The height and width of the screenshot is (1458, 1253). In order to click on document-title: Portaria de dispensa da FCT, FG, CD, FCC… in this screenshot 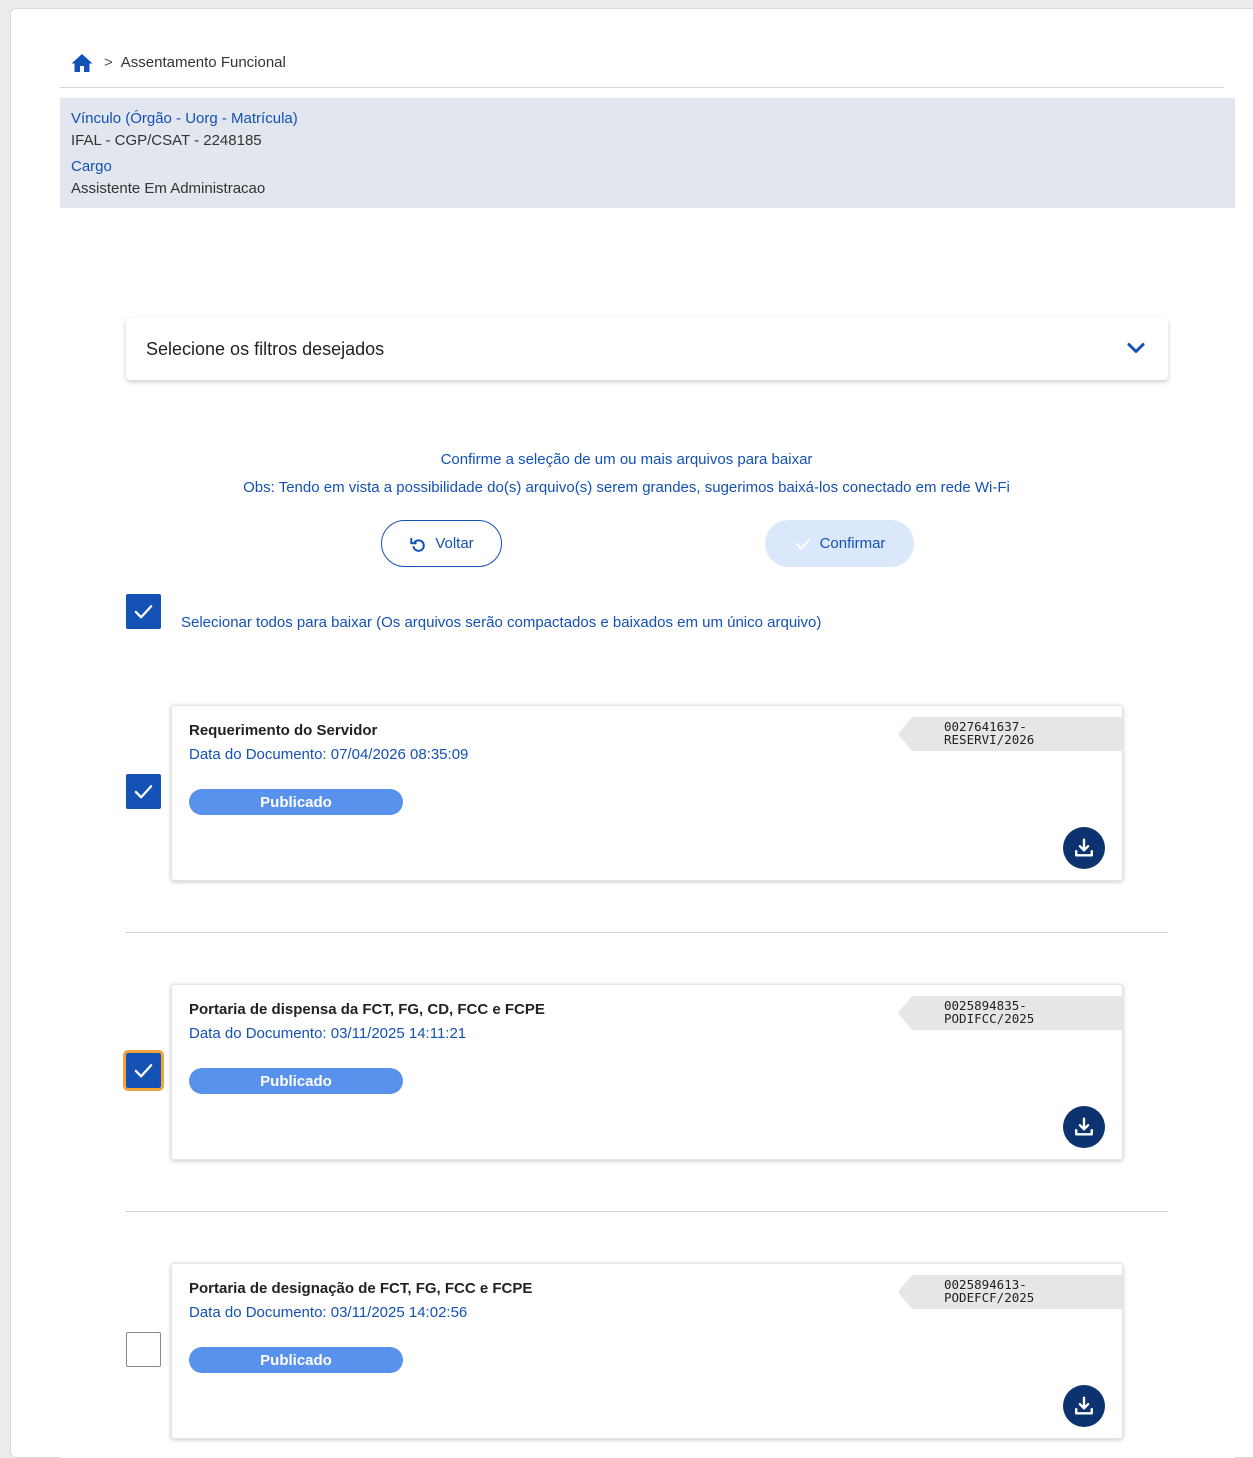, I will do `click(367, 1009)`.